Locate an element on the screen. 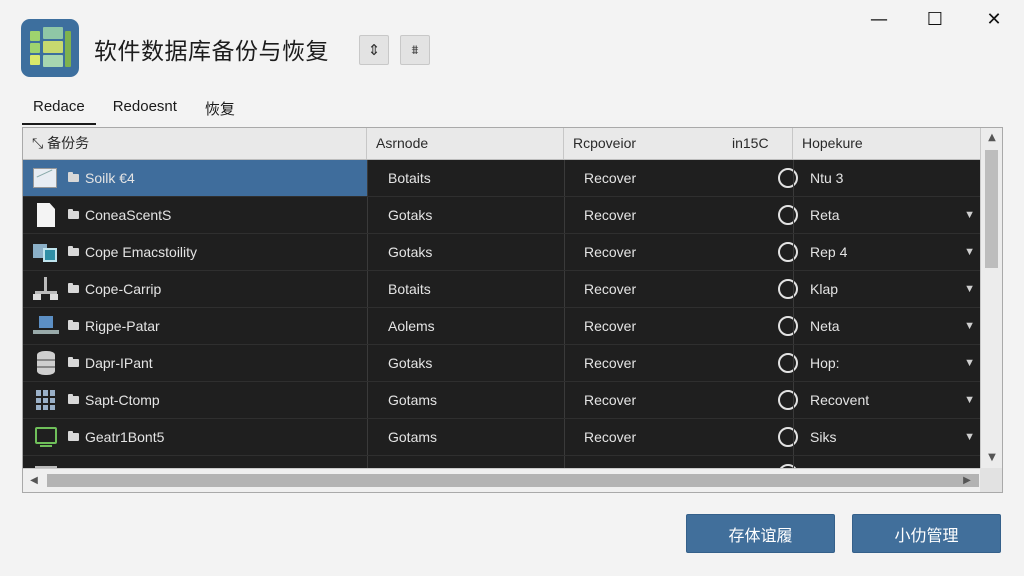 Image resolution: width=1024 pixels, height=576 pixels. table-row: Sapt-Ctomp Gotams Recover Recovent ▼ is located at coordinates (502, 400).